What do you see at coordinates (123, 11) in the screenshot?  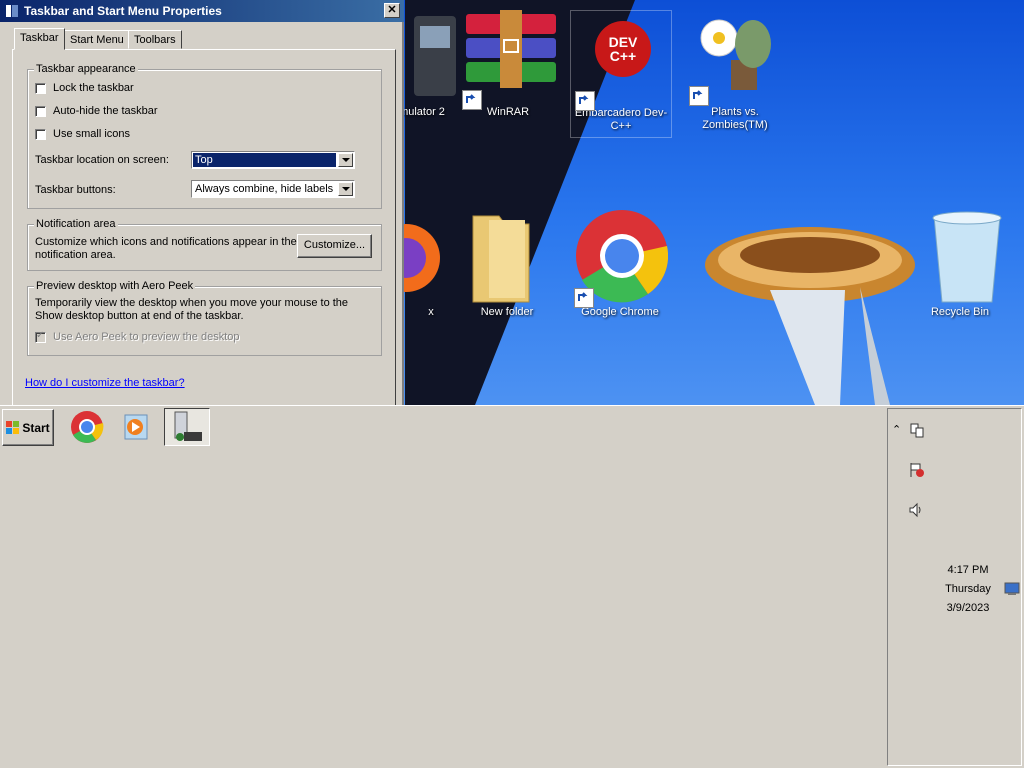 I see `dialog-title: Taskbar and Start Menu Properties` at bounding box center [123, 11].